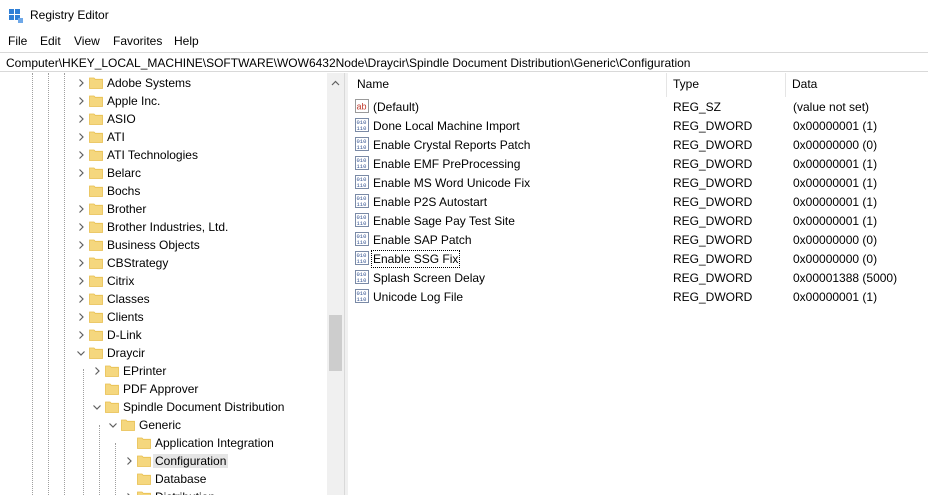 The image size is (928, 495). I want to click on tree-item-ati-technologies: ATI Technologies, so click(165, 155).